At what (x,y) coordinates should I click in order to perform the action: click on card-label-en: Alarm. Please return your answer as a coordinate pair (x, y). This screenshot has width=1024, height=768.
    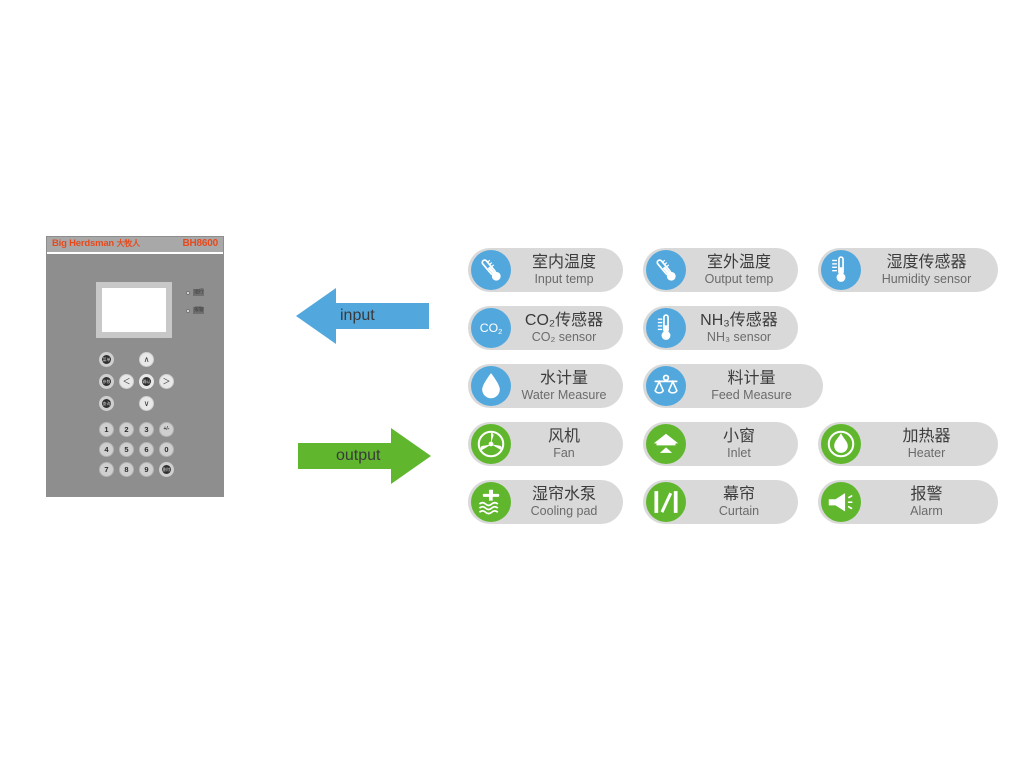
    Looking at the image, I should click on (926, 510).